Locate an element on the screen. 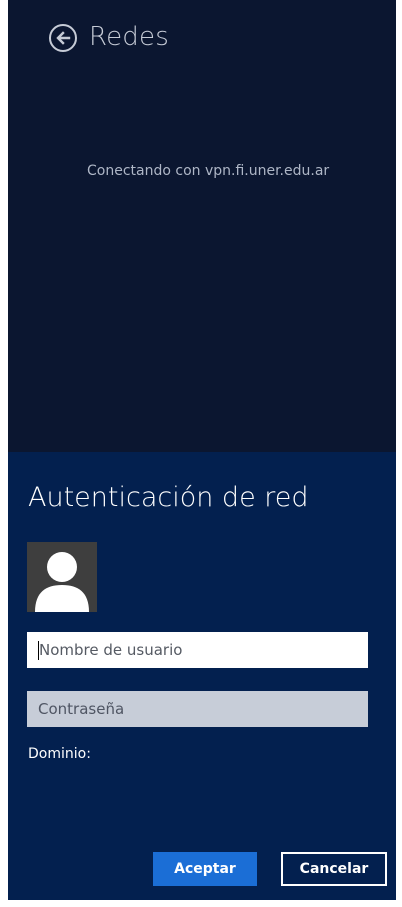 The width and height of the screenshot is (402, 907). cancel-button: Cancelar is located at coordinates (334, 869).